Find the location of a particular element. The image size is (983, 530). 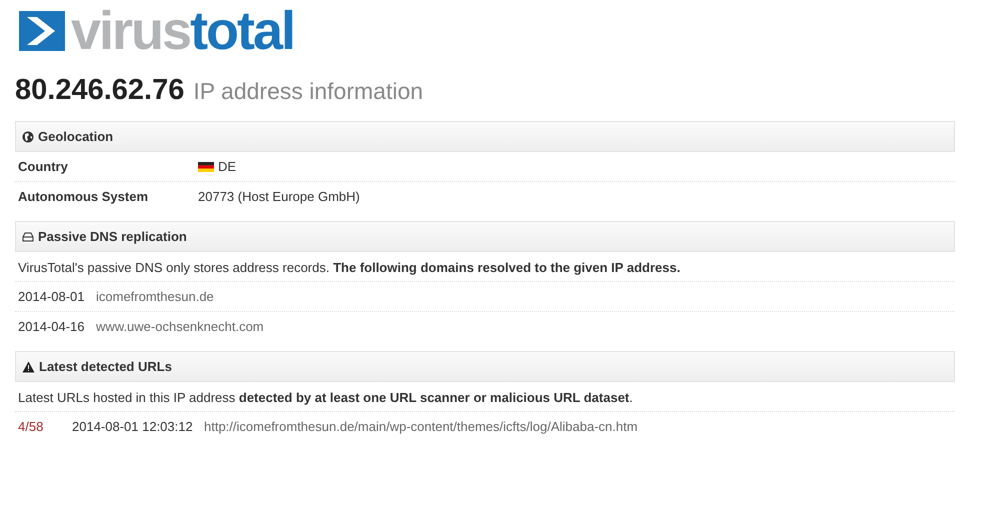

domain-link: www.uwe-ochsenknecht.com is located at coordinates (180, 326).